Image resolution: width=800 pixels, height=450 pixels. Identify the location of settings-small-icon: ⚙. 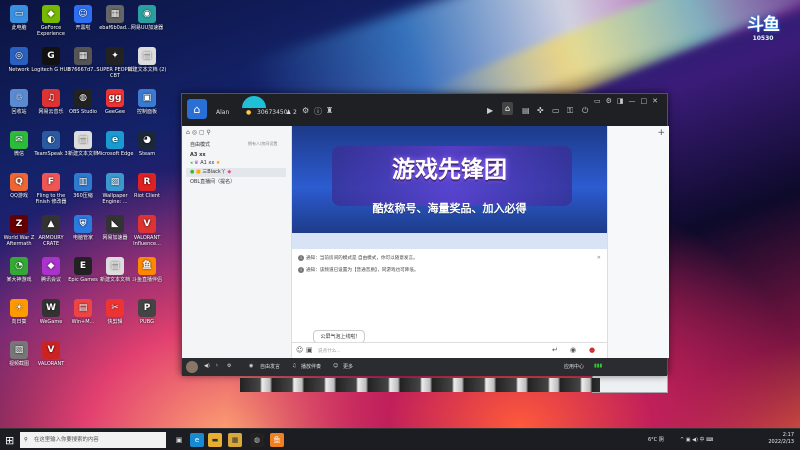
(229, 366).